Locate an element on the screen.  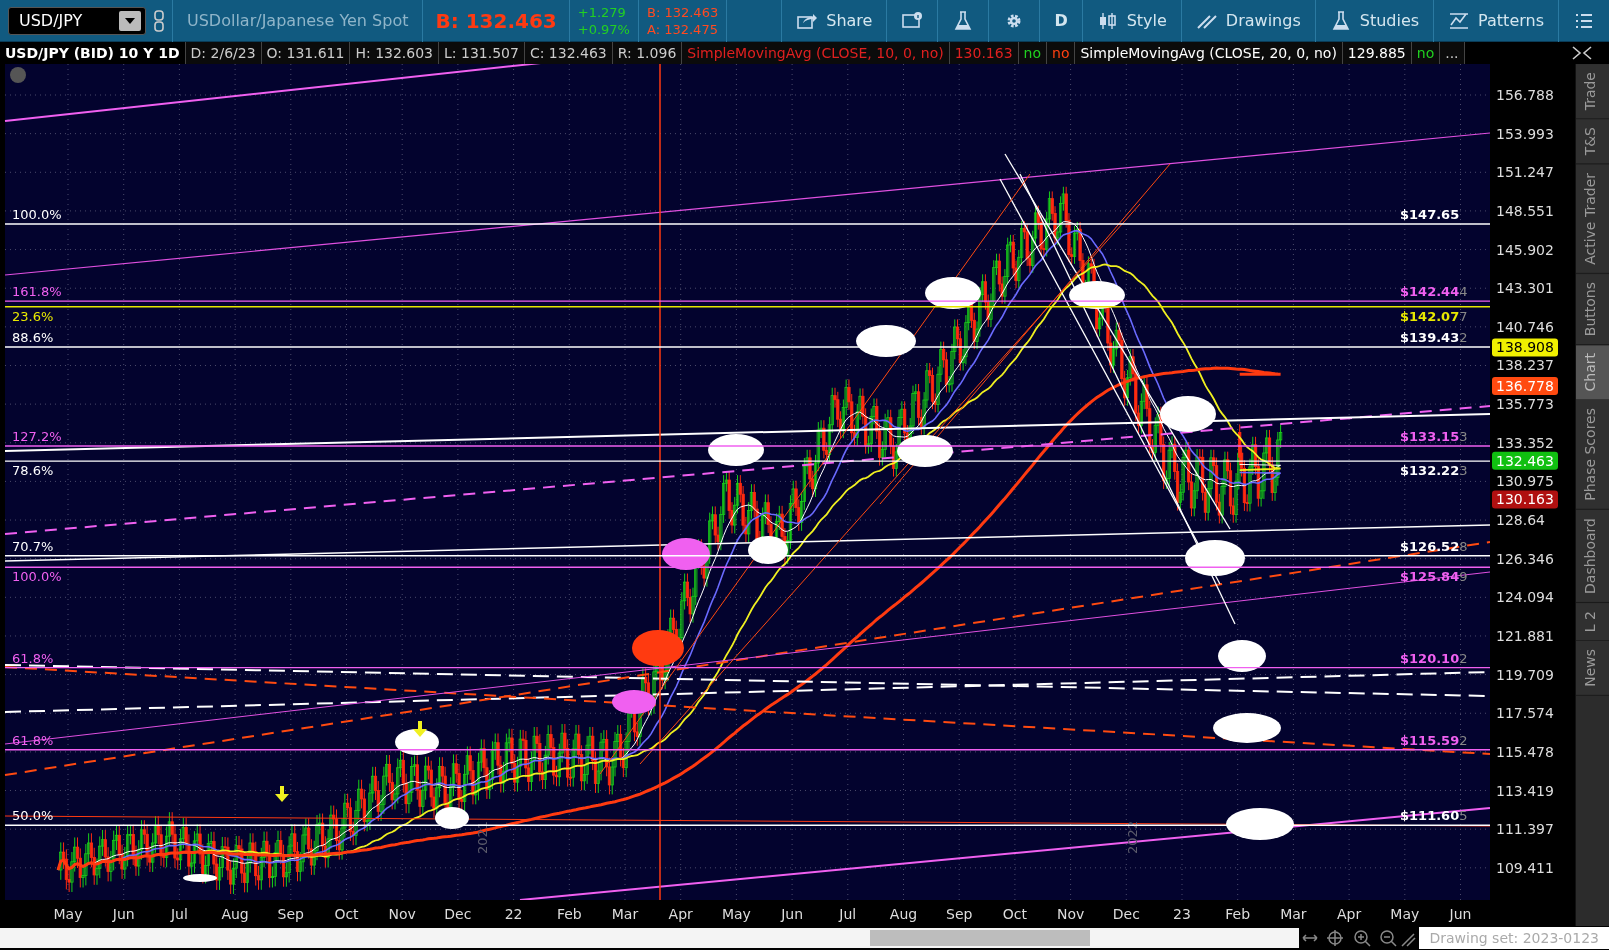
side-tab: Trade is located at coordinates (1592, 92).